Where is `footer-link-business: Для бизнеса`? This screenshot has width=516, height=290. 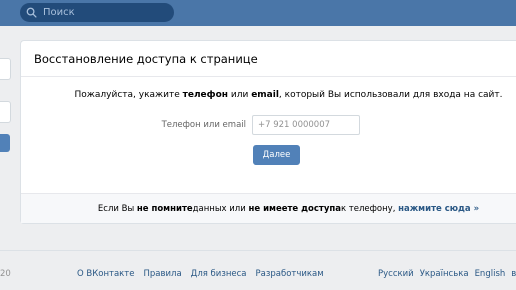
footer-link-business: Для бизнеса is located at coordinates (219, 274).